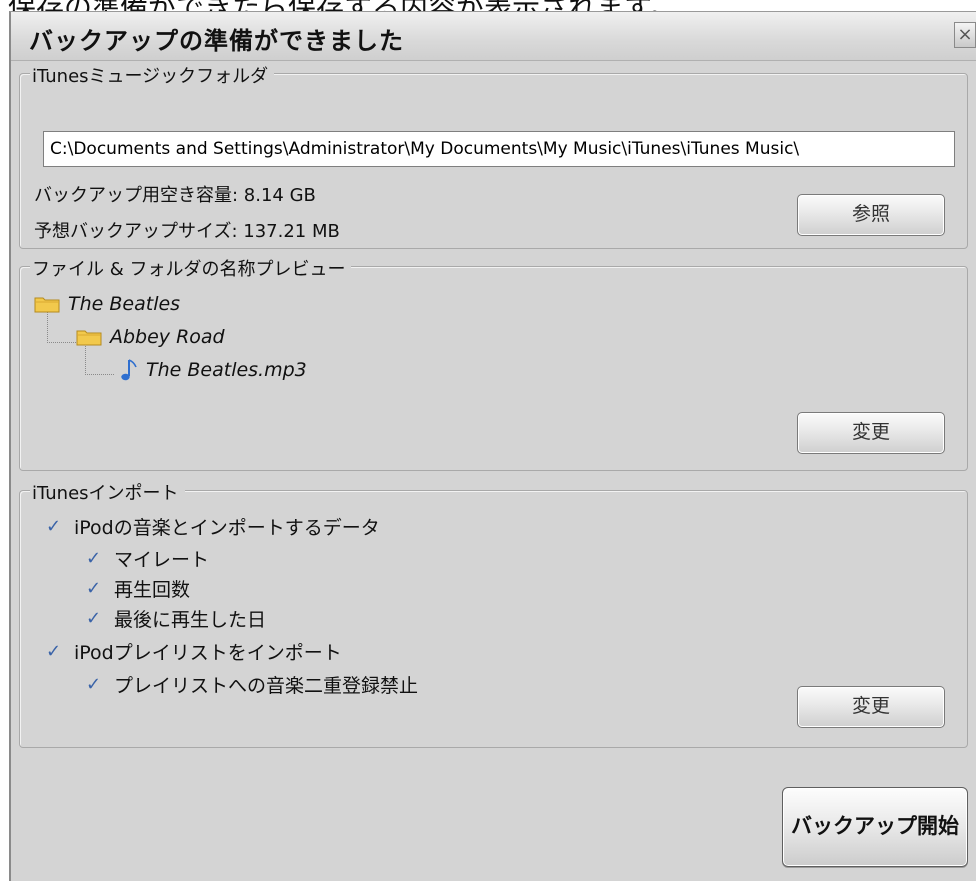 The width and height of the screenshot is (978, 883). Describe the element at coordinates (175, 195) in the screenshot. I see `free-space-label: バックアップ用空き容量: 8.14 GB` at that location.